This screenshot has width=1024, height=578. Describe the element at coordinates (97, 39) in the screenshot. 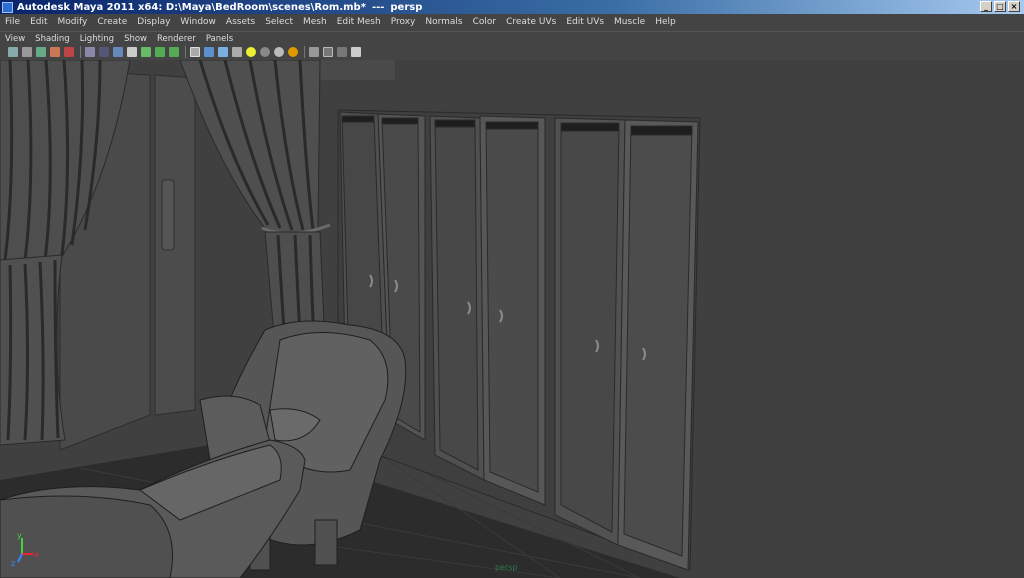

I see `panel-menu-lighting: Lighting` at that location.